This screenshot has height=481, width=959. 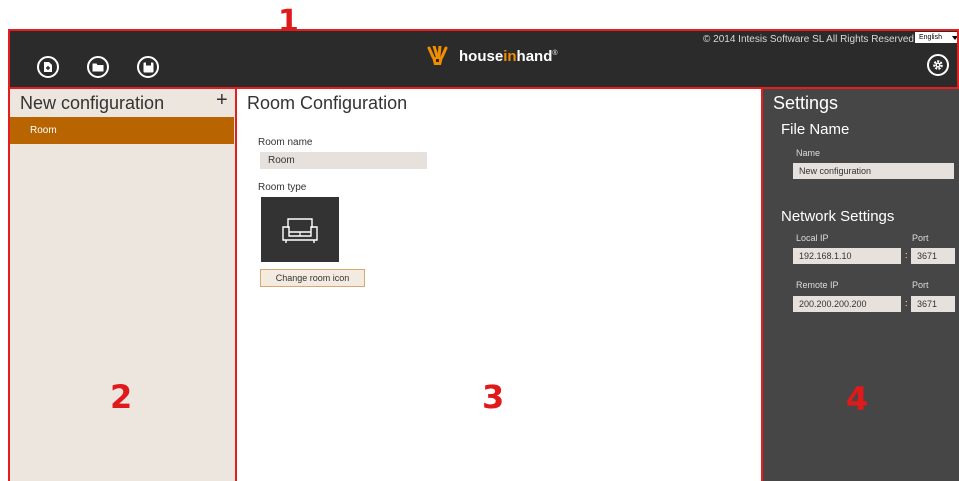 I want to click on local-ip-input: 192.168.1.10, so click(x=847, y=256).